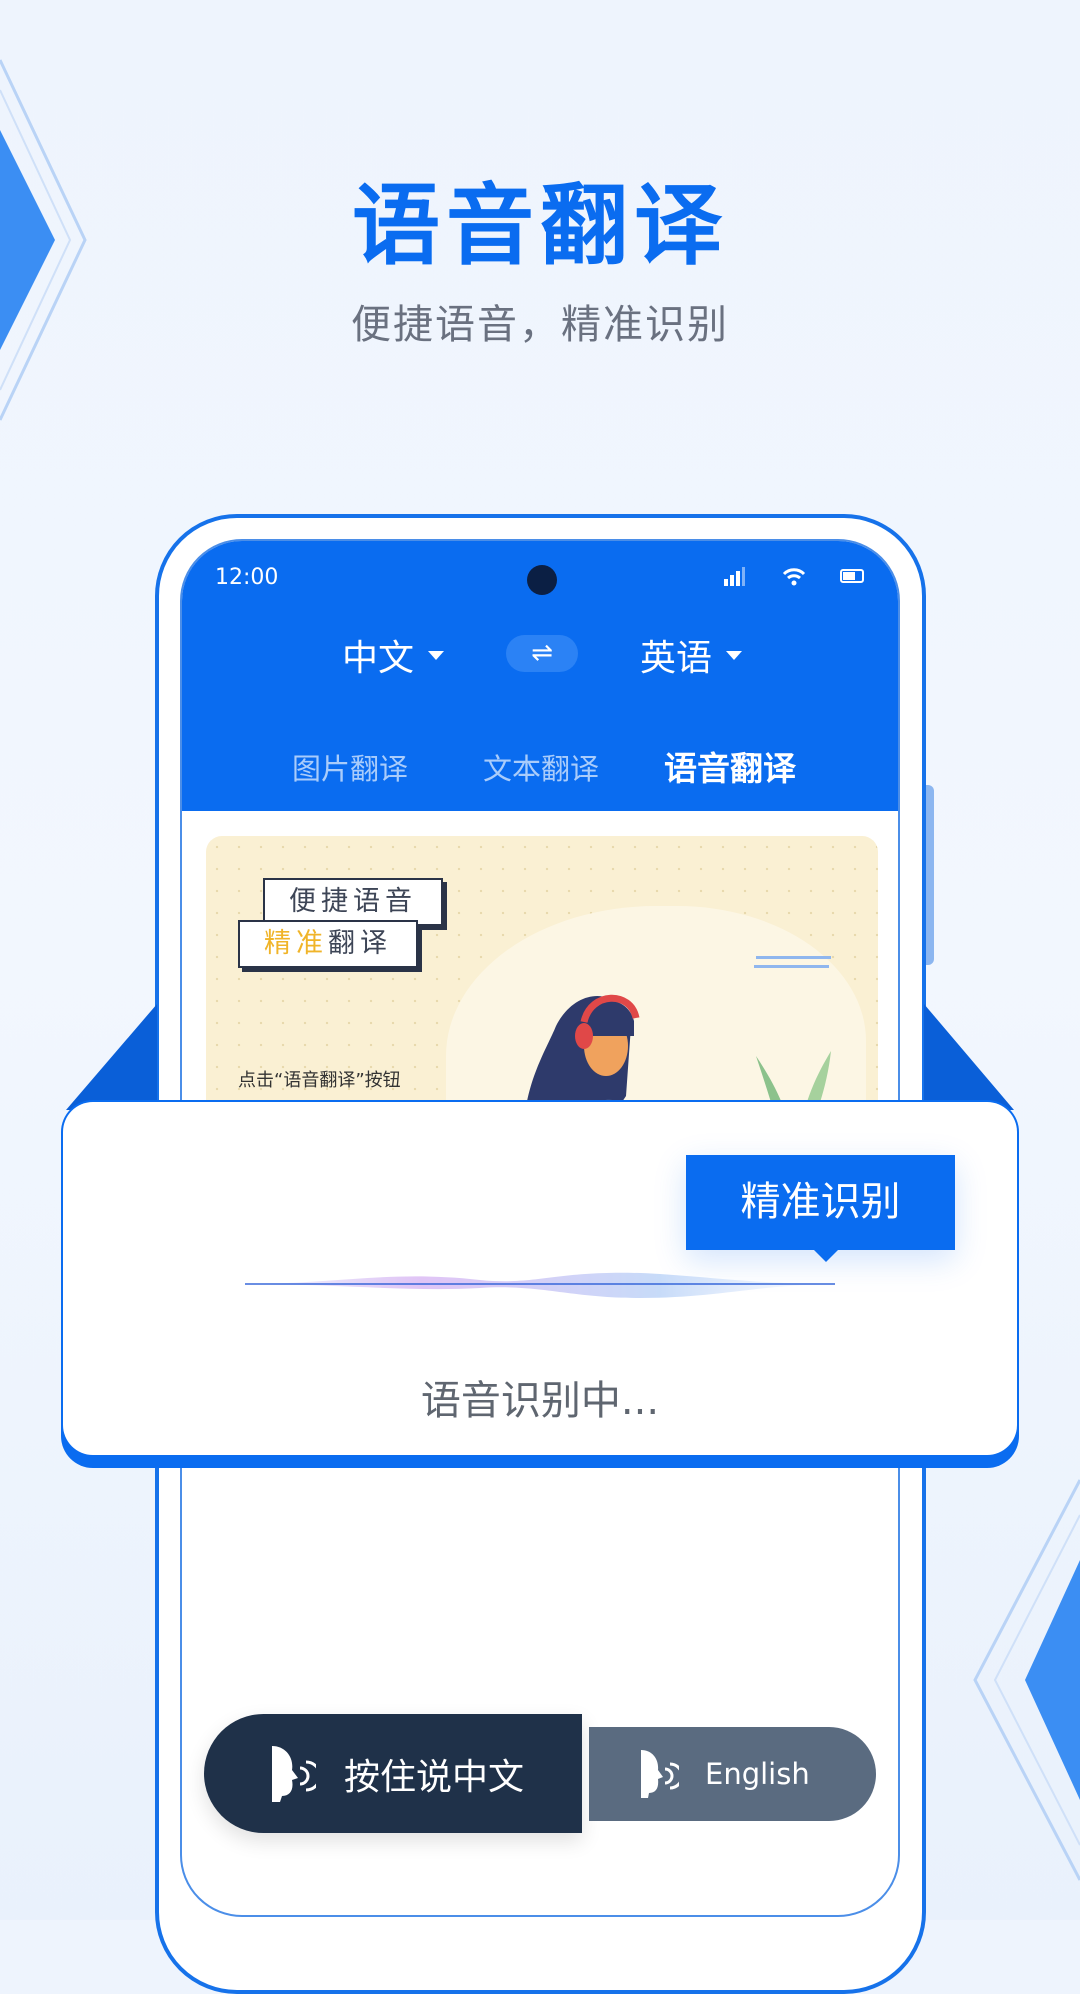 This screenshot has width=1080, height=1994. What do you see at coordinates (540, 1285) in the screenshot?
I see `voice-waveform` at bounding box center [540, 1285].